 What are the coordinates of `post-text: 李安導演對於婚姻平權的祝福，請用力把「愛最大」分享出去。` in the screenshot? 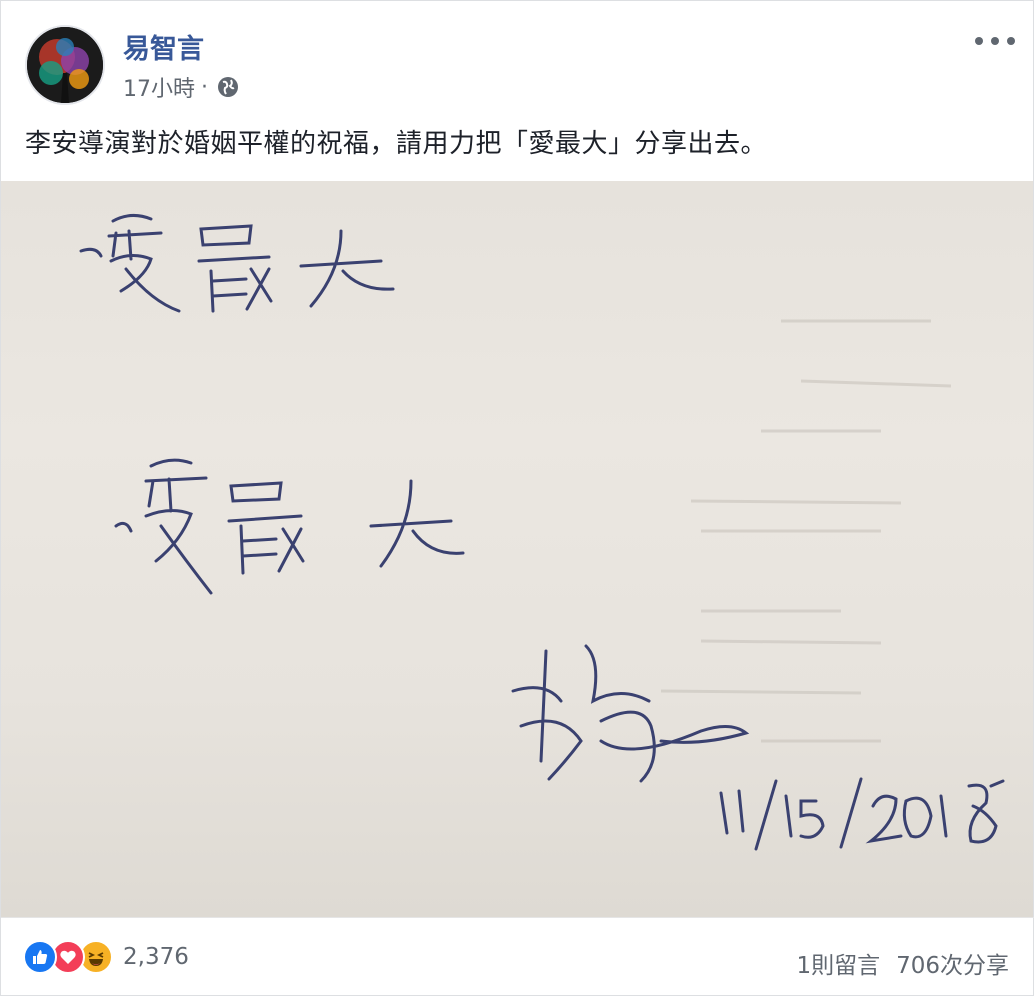 It's located at (396, 144).